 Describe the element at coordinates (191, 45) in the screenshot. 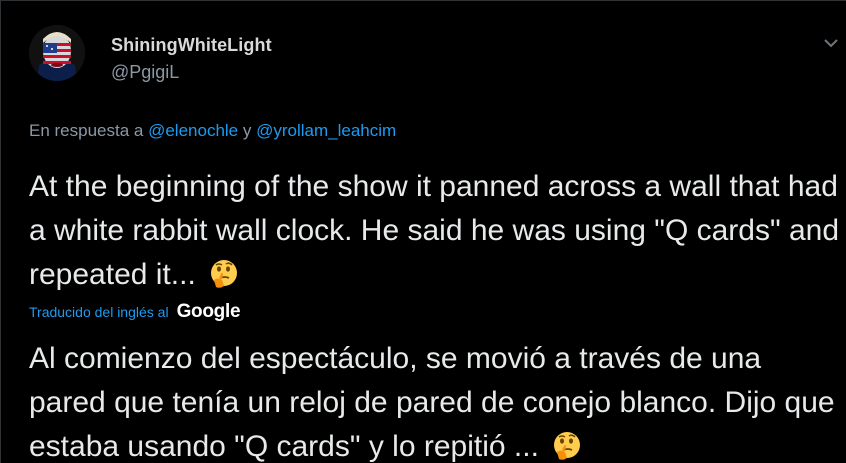

I see `author-display-name: ShiningWhiteLight` at that location.